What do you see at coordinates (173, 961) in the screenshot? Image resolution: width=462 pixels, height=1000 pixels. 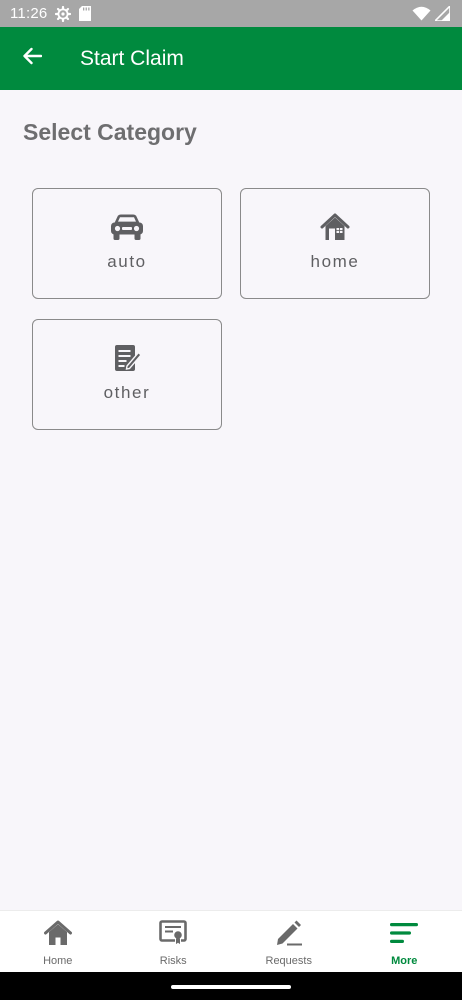 I see `nav-label: Risks` at bounding box center [173, 961].